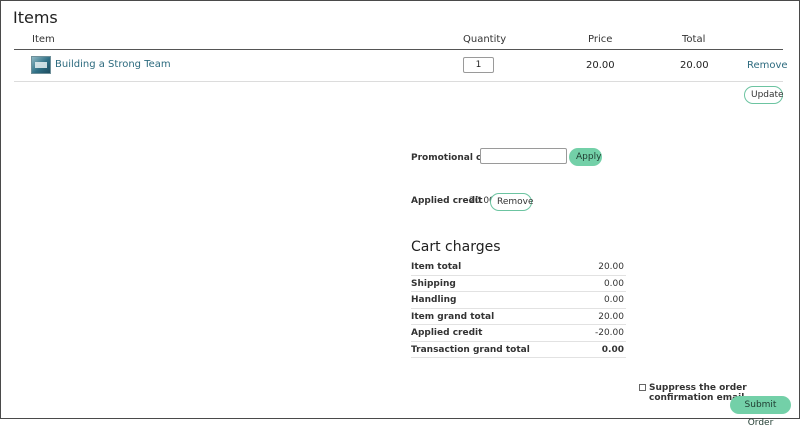 The height and width of the screenshot is (432, 800). What do you see at coordinates (642, 387) in the screenshot?
I see `suppress-email-checkbox` at bounding box center [642, 387].